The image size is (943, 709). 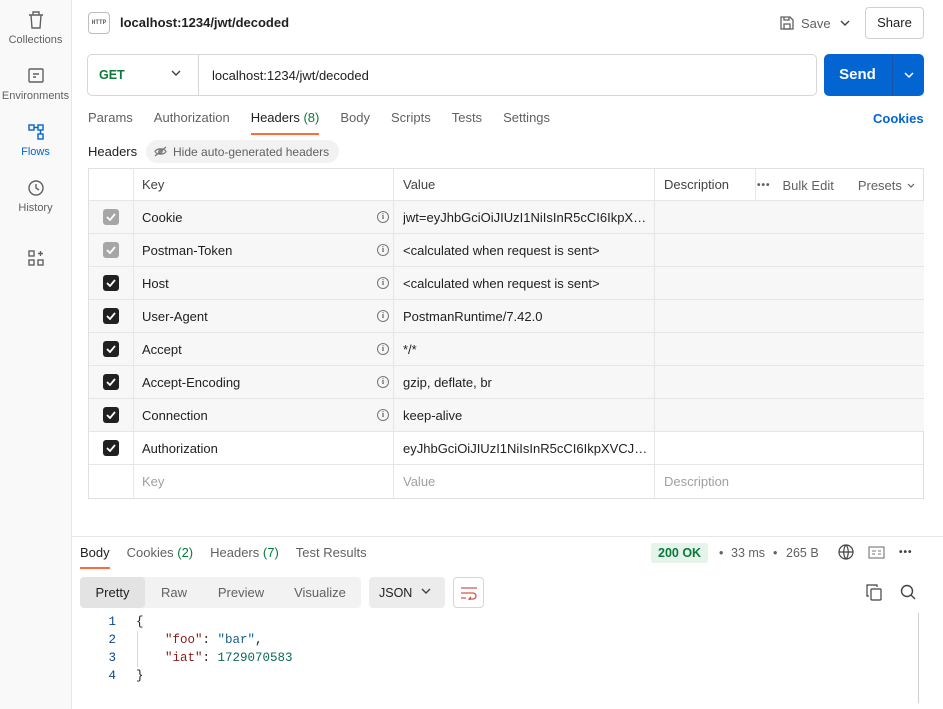 What do you see at coordinates (175, 415) in the screenshot?
I see `header-key: Connection` at bounding box center [175, 415].